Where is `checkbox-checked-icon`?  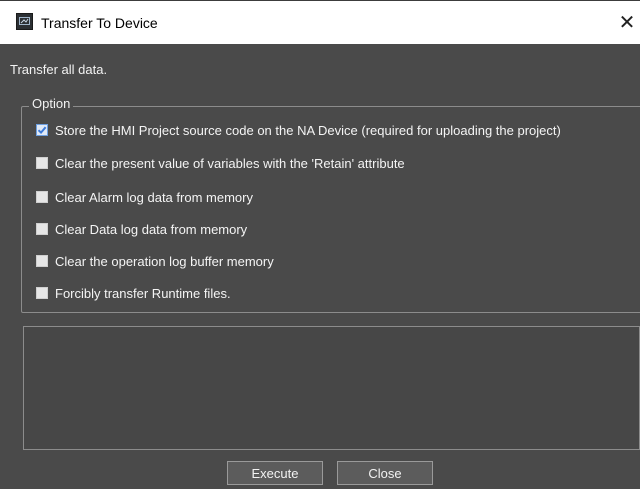
checkbox-checked-icon is located at coordinates (42, 130).